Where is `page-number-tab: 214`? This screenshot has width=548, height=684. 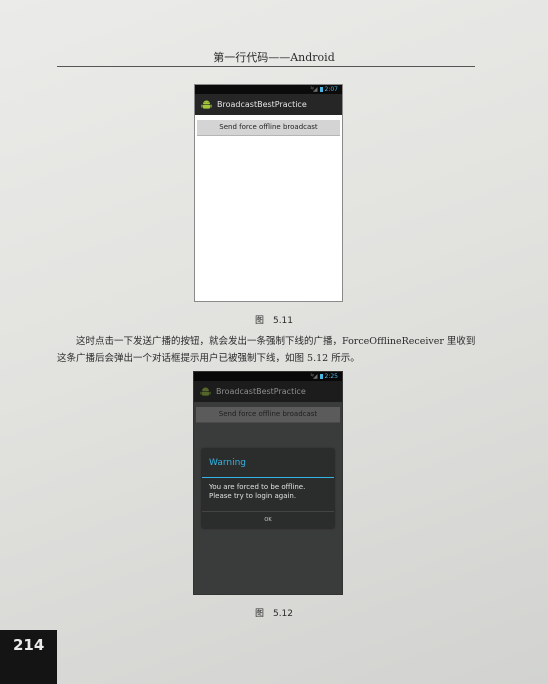 page-number-tab: 214 is located at coordinates (28, 657).